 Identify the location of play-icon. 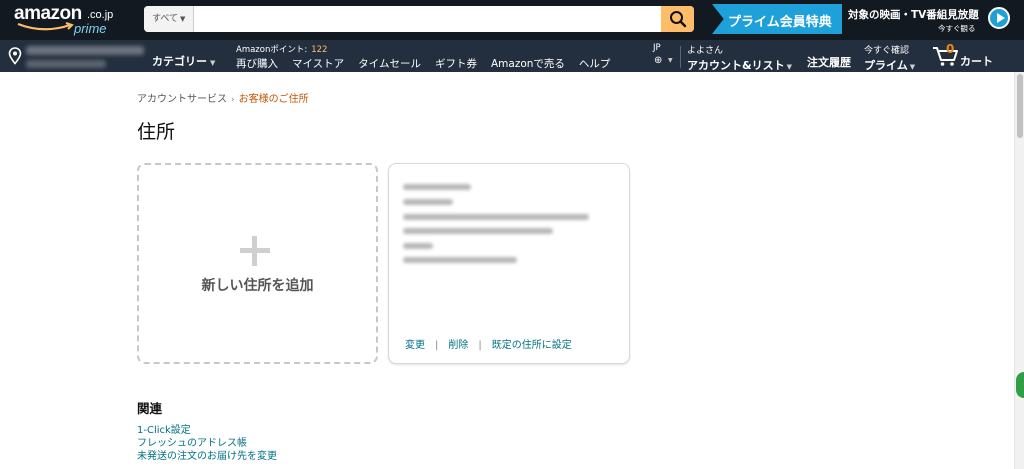
(999, 18).